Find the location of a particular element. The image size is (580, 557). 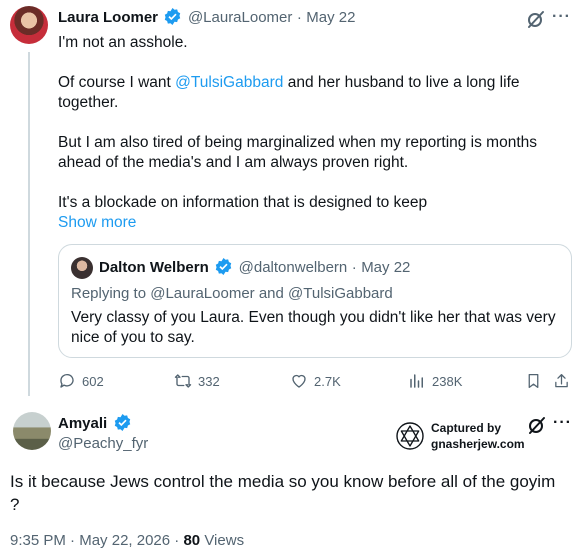

like-button: 2.7K is located at coordinates (315, 381).